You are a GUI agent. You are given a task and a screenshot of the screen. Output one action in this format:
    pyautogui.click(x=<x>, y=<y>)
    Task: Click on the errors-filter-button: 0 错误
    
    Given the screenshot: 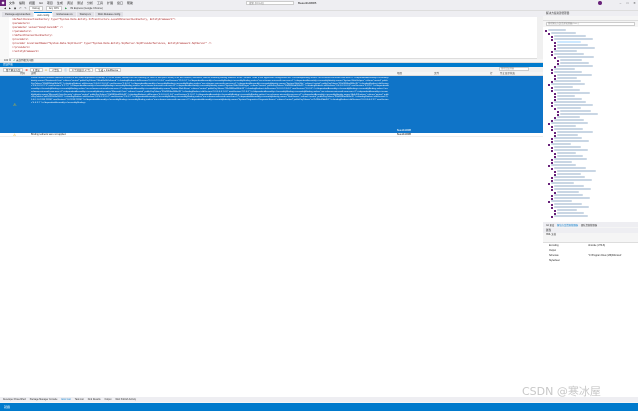 What is the action you would take?
    pyautogui.click(x=36, y=69)
    